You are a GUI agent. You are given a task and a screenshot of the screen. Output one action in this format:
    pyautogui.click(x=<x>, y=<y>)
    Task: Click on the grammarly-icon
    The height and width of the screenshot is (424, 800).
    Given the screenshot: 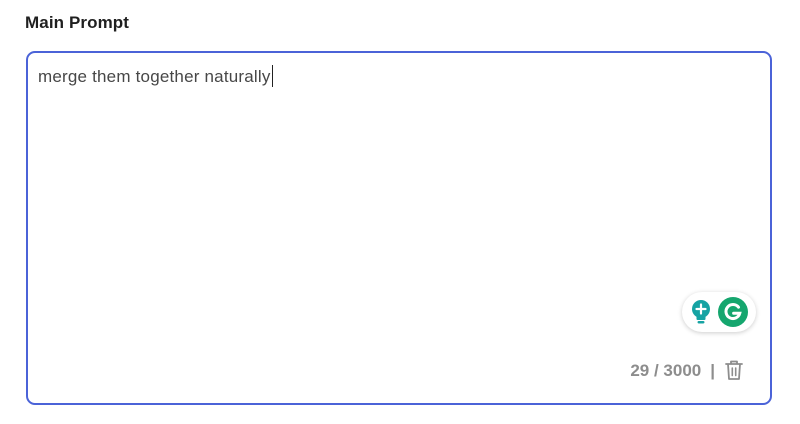 What is the action you would take?
    pyautogui.click(x=733, y=312)
    